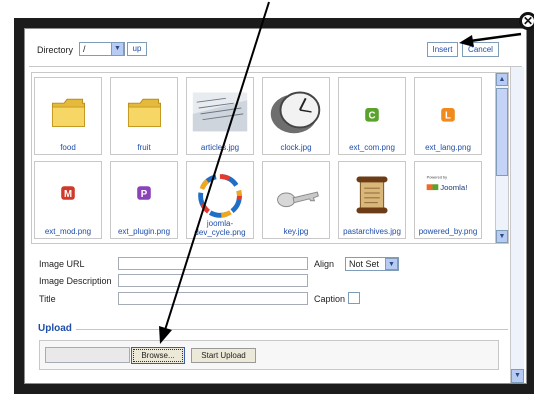 Image resolution: width=534 pixels, height=394 pixels. What do you see at coordinates (437, 176) in the screenshot?
I see `svg-text: Powered by` at bounding box center [437, 176].